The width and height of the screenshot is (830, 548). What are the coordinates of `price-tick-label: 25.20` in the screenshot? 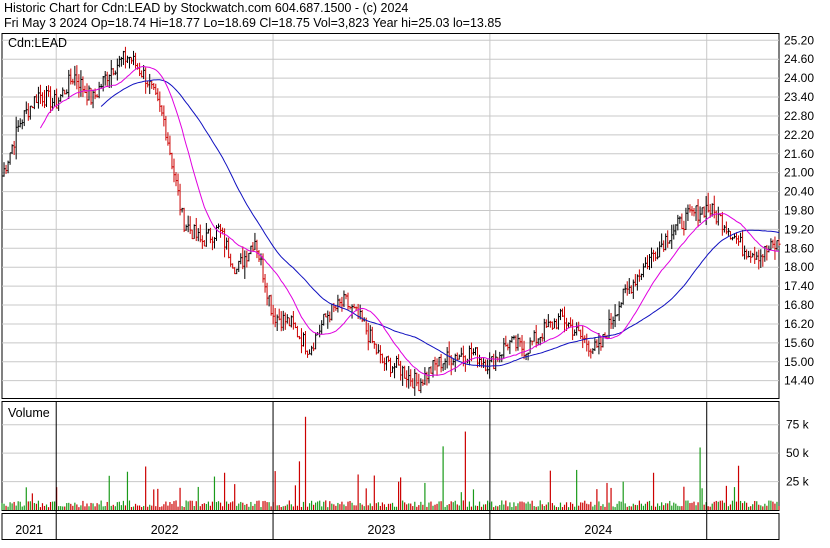 It's located at (799, 40).